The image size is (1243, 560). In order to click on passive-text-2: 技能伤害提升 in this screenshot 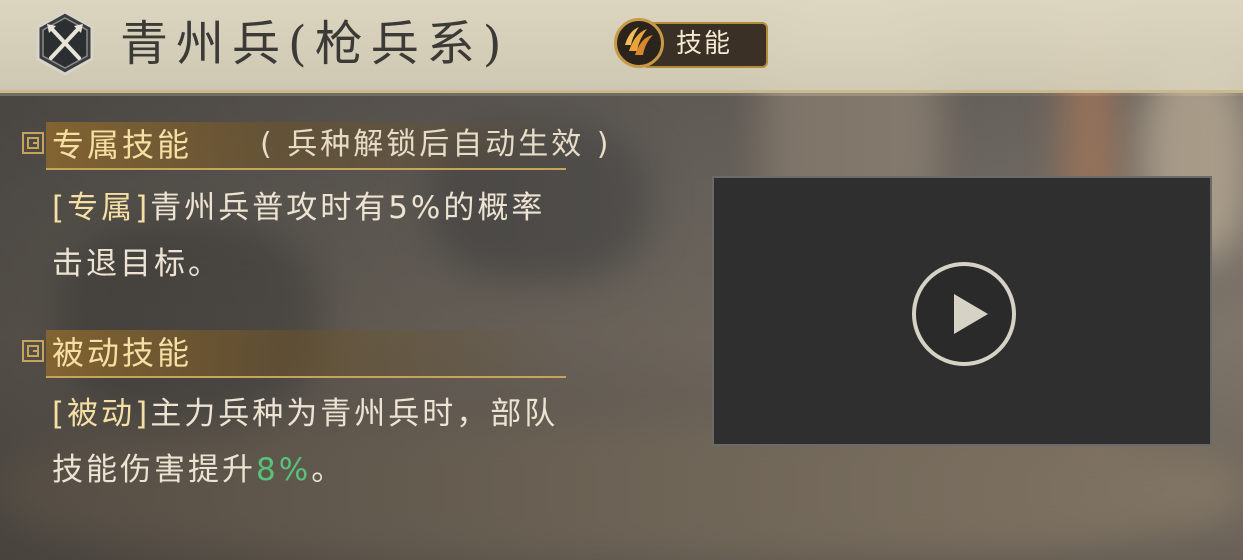, I will do `click(154, 470)`.